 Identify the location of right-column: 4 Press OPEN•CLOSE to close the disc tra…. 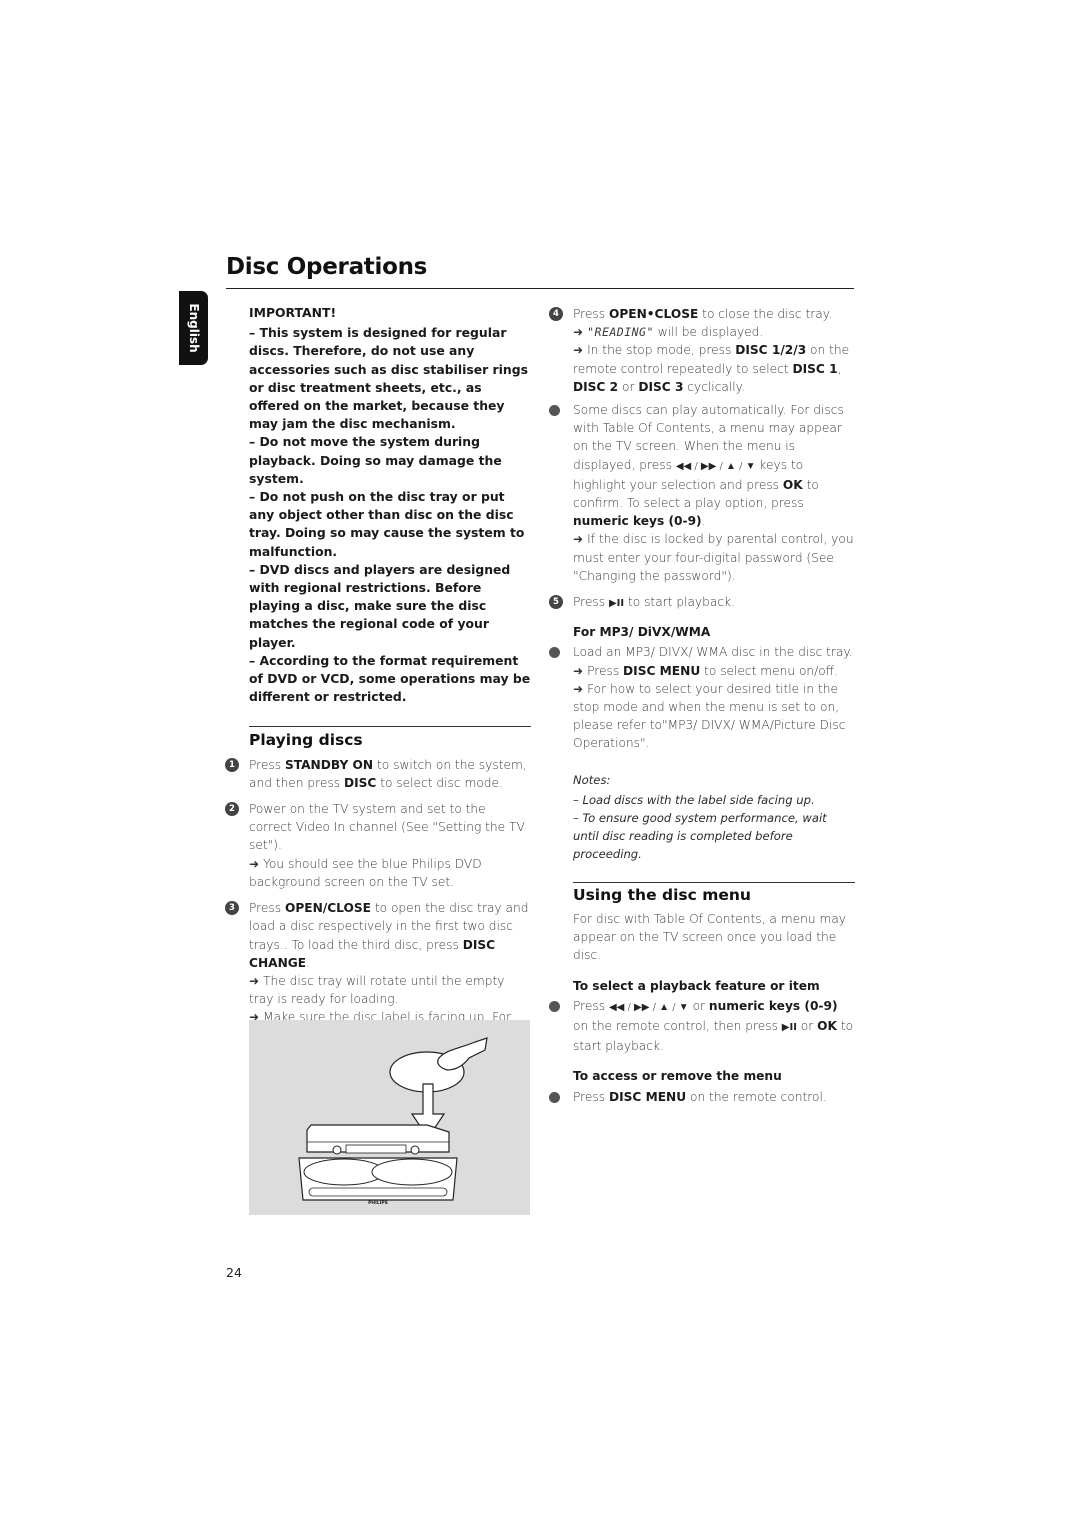
(702, 705).